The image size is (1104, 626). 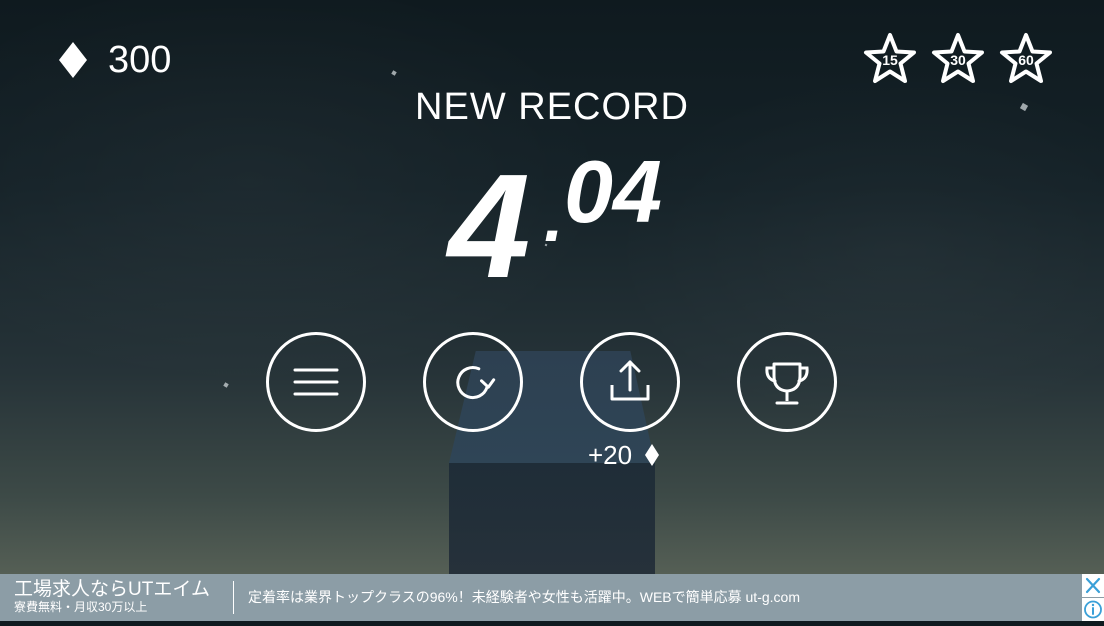 I want to click on star-milestone-30: 30, so click(x=958, y=59).